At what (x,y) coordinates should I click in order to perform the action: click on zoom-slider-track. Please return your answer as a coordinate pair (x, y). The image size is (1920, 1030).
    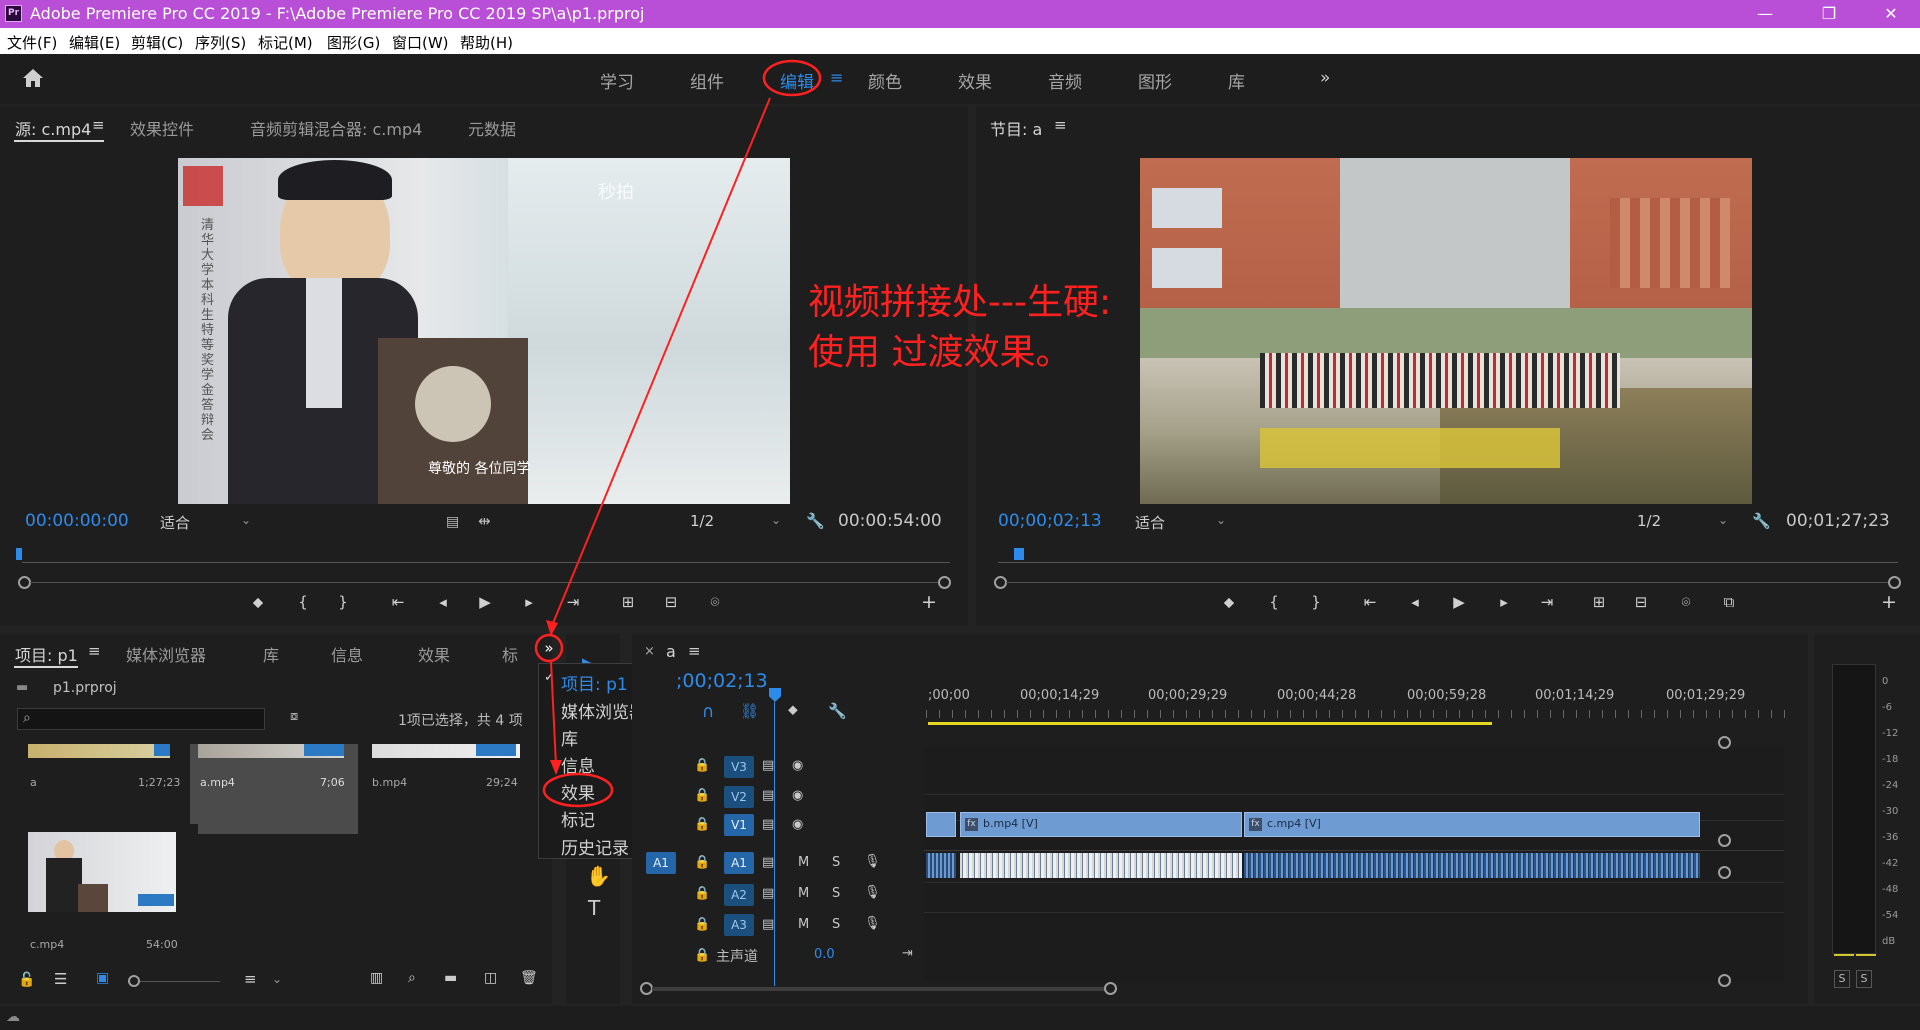
    Looking at the image, I should click on (180, 981).